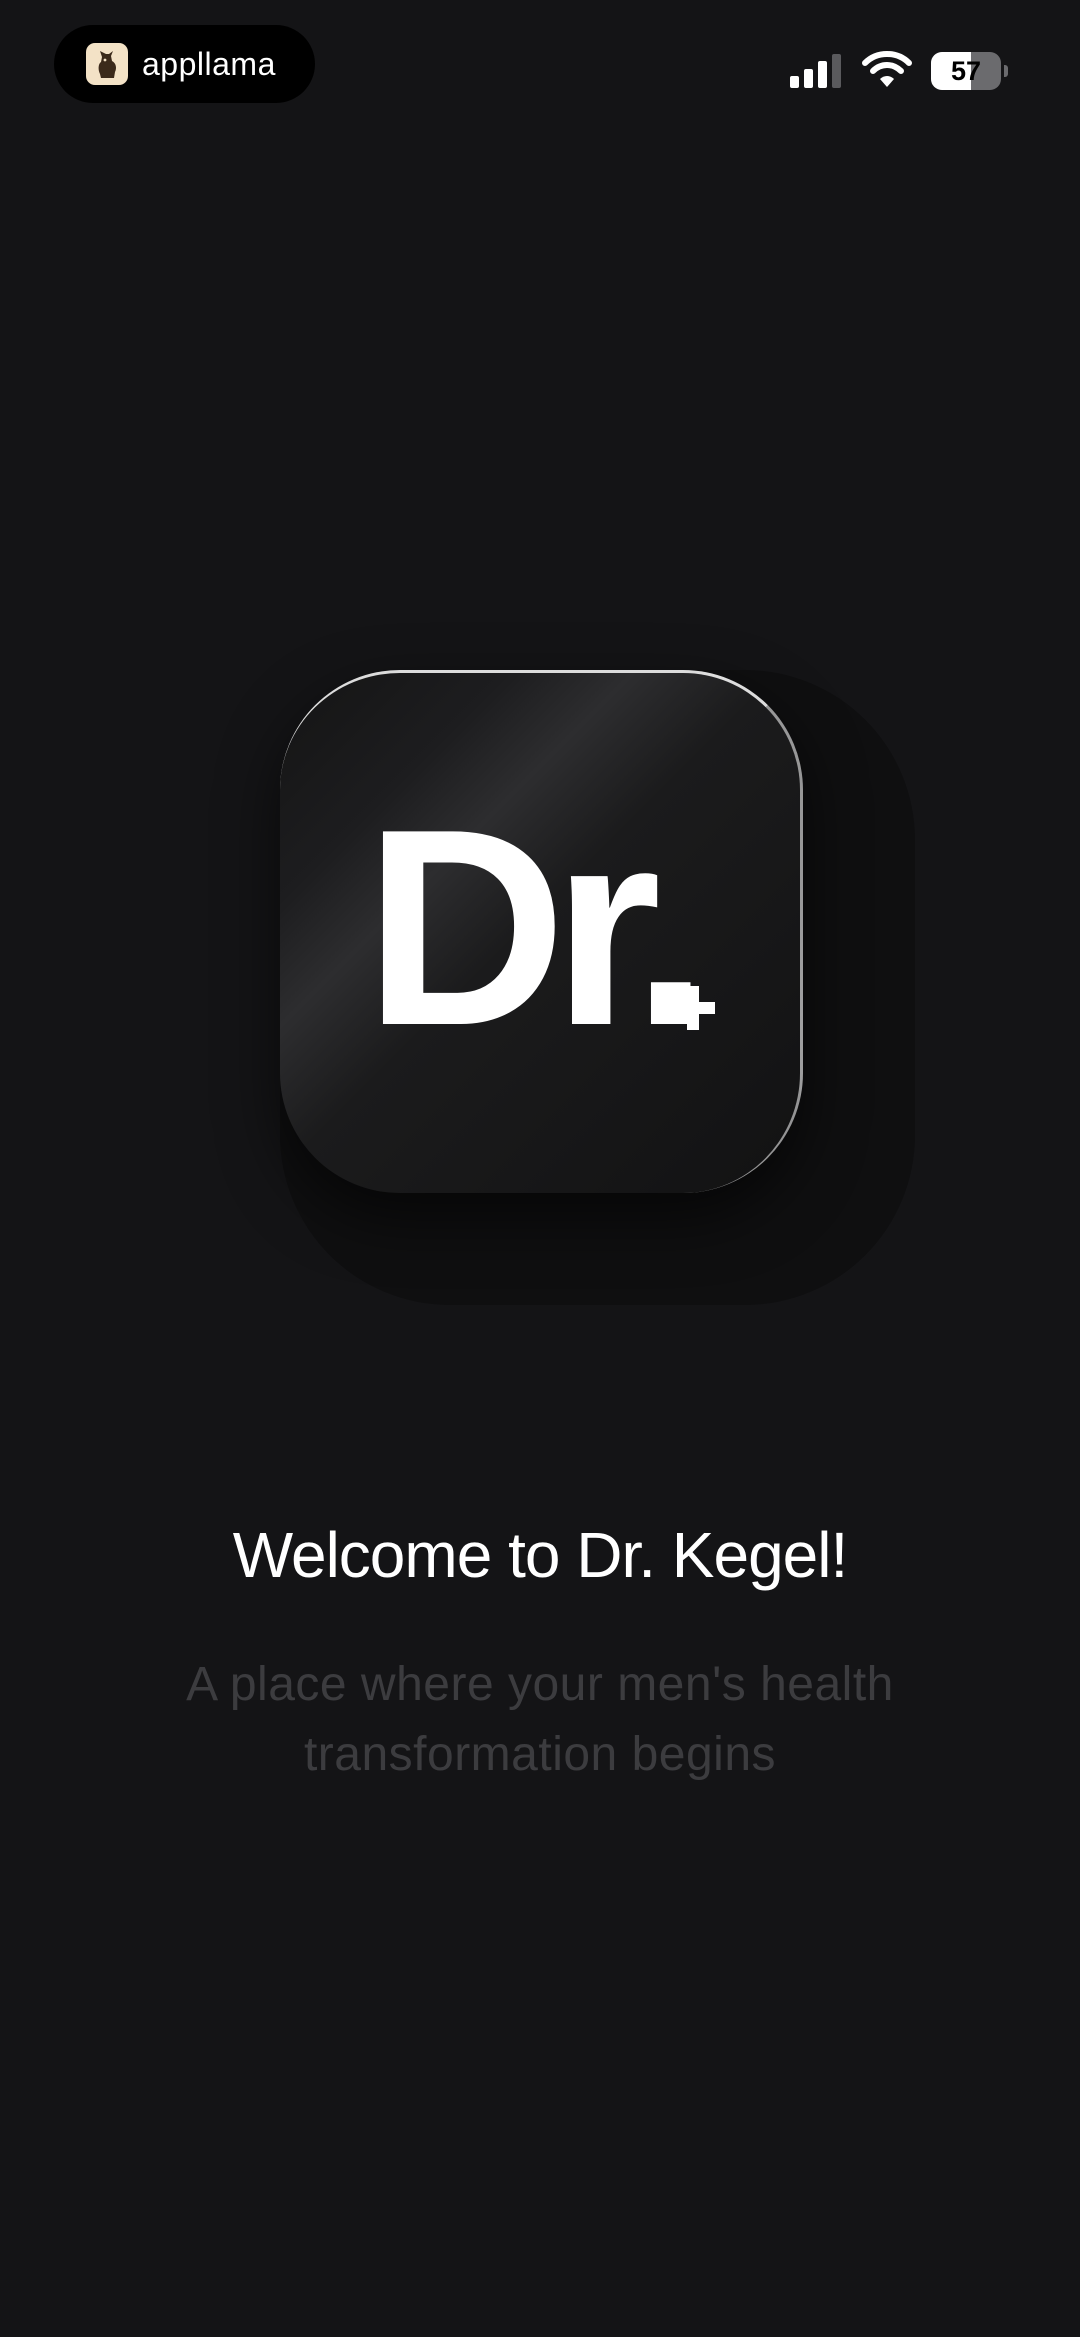 Image resolution: width=1080 pixels, height=2337 pixels. I want to click on app-logo-tile: Dr., so click(541, 931).